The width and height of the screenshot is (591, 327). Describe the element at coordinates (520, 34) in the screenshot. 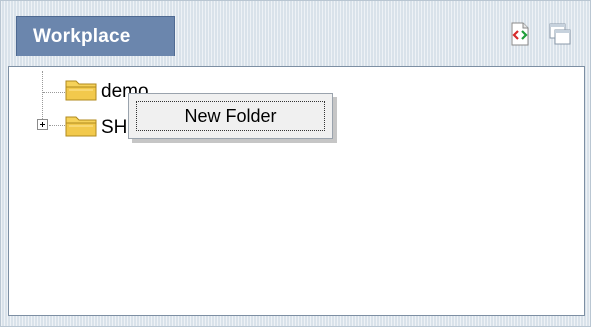

I see `source-code-icon` at that location.